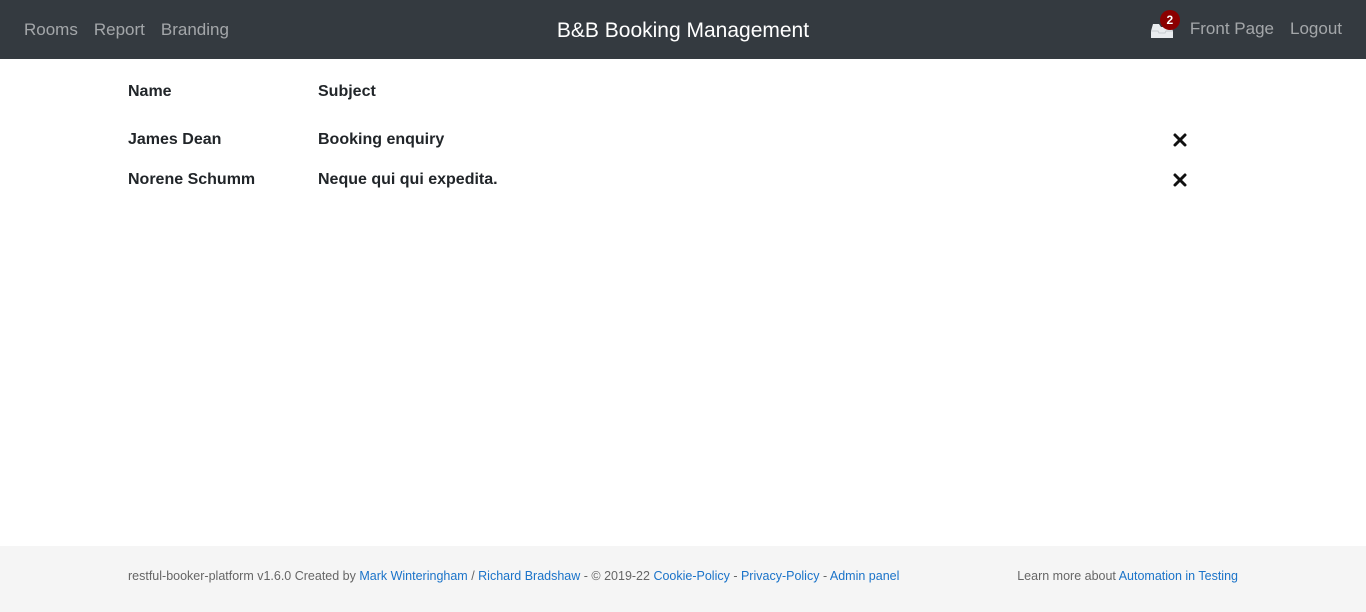  Describe the element at coordinates (683, 190) in the screenshot. I see `message-row: Norene Schumm Neque qui qui expedita.` at that location.